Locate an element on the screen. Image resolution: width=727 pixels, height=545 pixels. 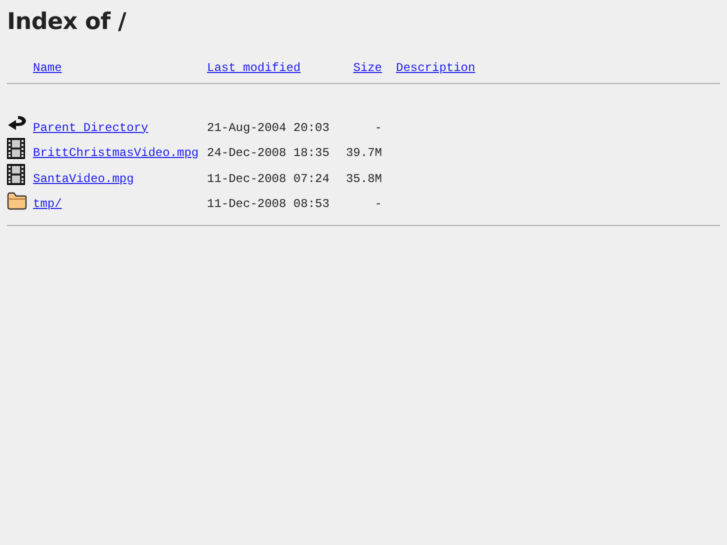
file-link: tmp/ is located at coordinates (120, 204).